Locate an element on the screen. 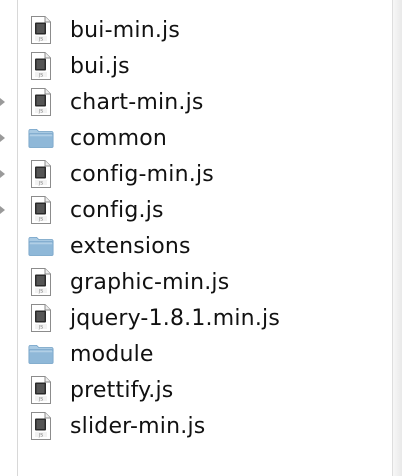 This screenshot has width=402, height=476. file-row: JS slider-min.js is located at coordinates (205, 426).